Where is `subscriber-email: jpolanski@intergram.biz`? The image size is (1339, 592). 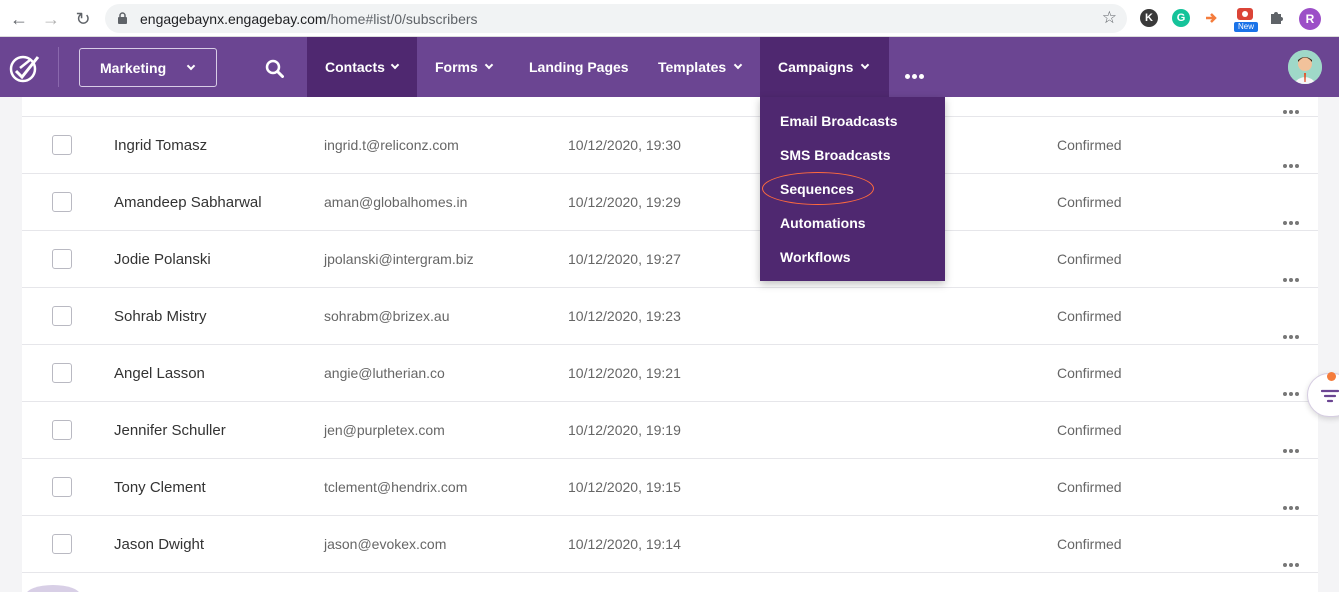
subscriber-email: jpolanski@intergram.biz is located at coordinates (399, 259).